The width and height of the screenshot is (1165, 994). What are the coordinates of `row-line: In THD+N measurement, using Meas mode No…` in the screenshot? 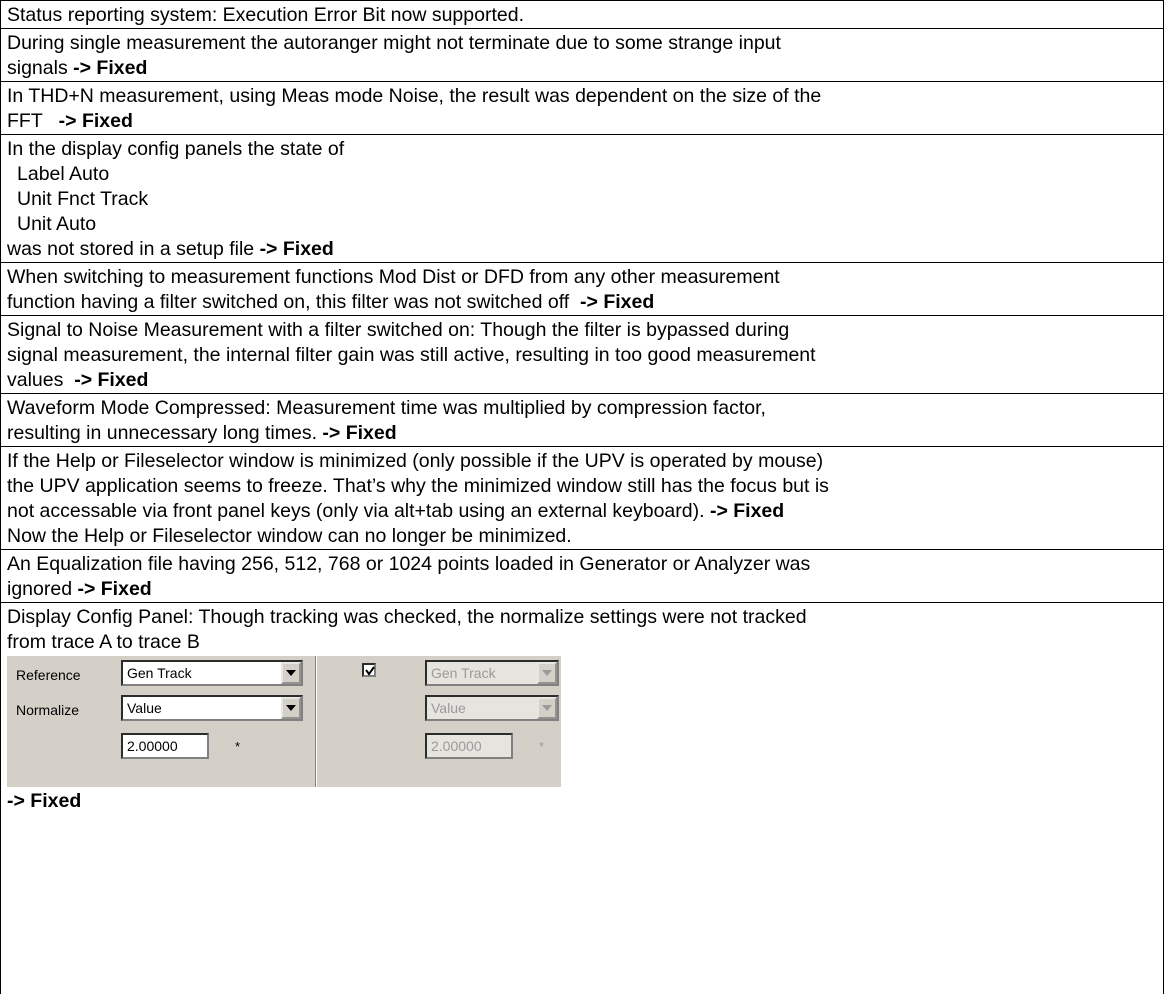 It's located at (582, 96).